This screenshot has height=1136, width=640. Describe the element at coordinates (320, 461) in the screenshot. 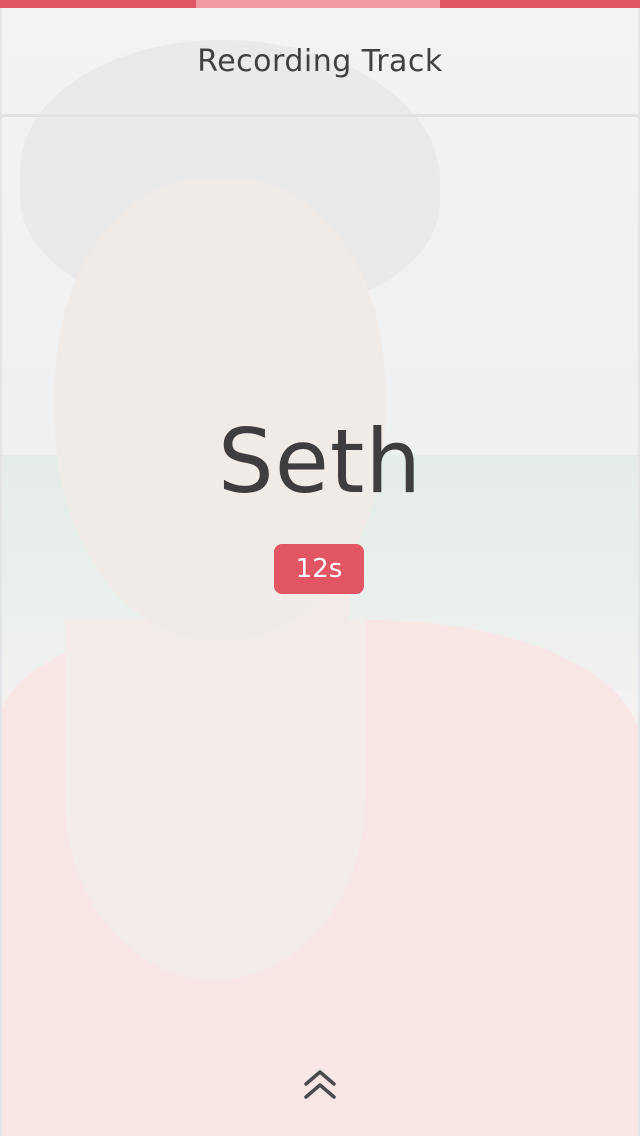

I see `recording-name: Seth` at that location.